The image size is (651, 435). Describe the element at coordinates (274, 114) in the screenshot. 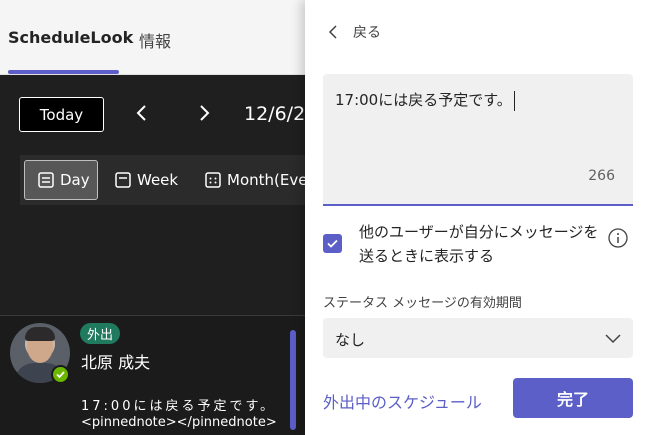

I see `current-date: 12/6/2` at that location.